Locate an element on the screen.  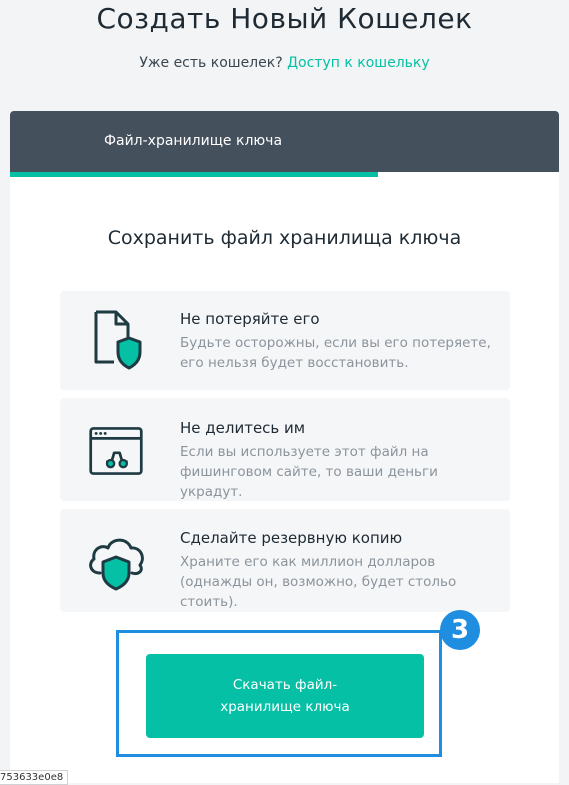
download-keystore-button: Скачать файл-хранилище ключа is located at coordinates (285, 696).